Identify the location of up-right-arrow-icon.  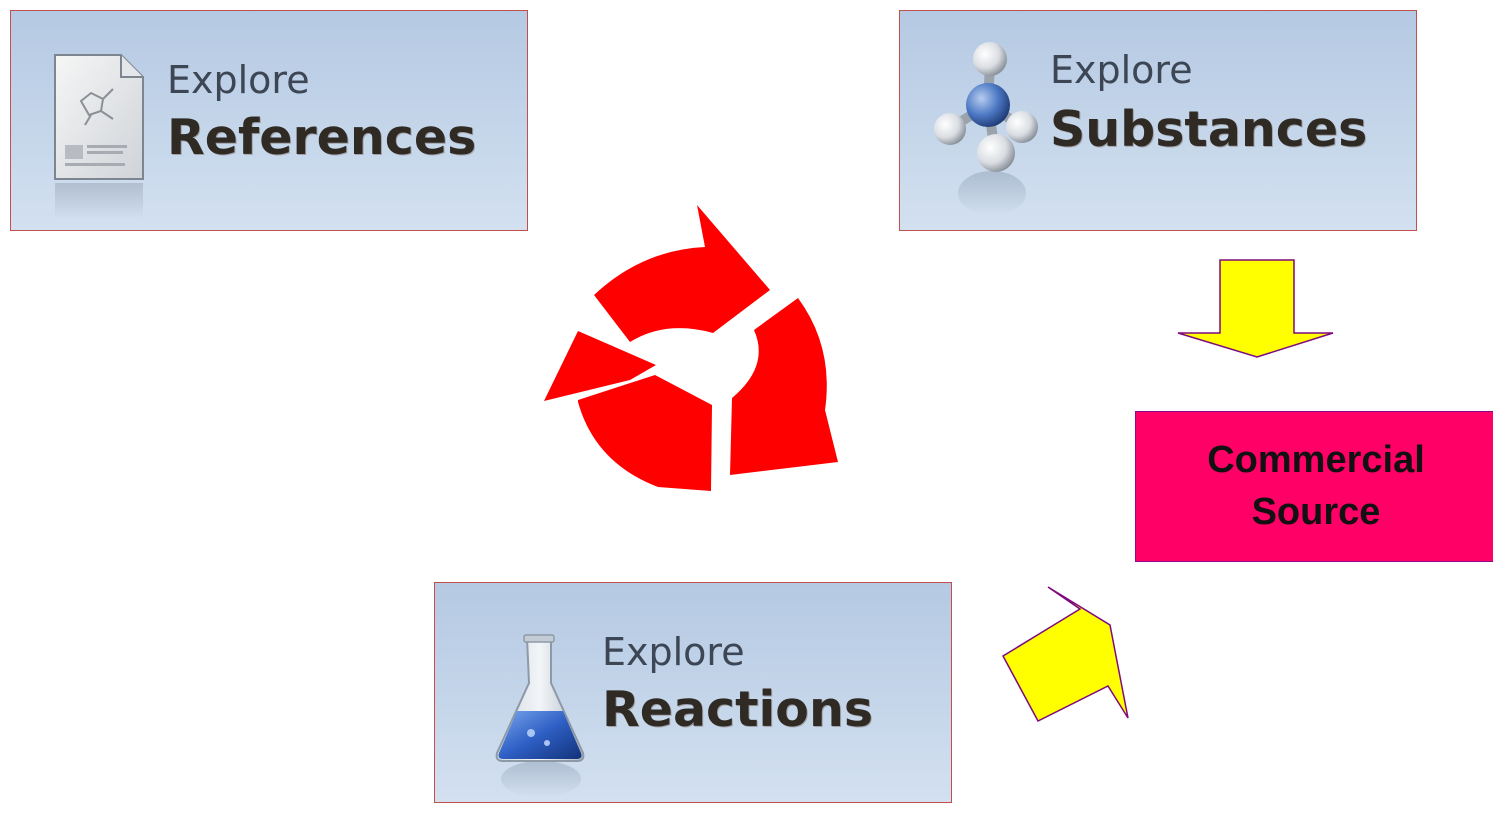
(1065, 654).